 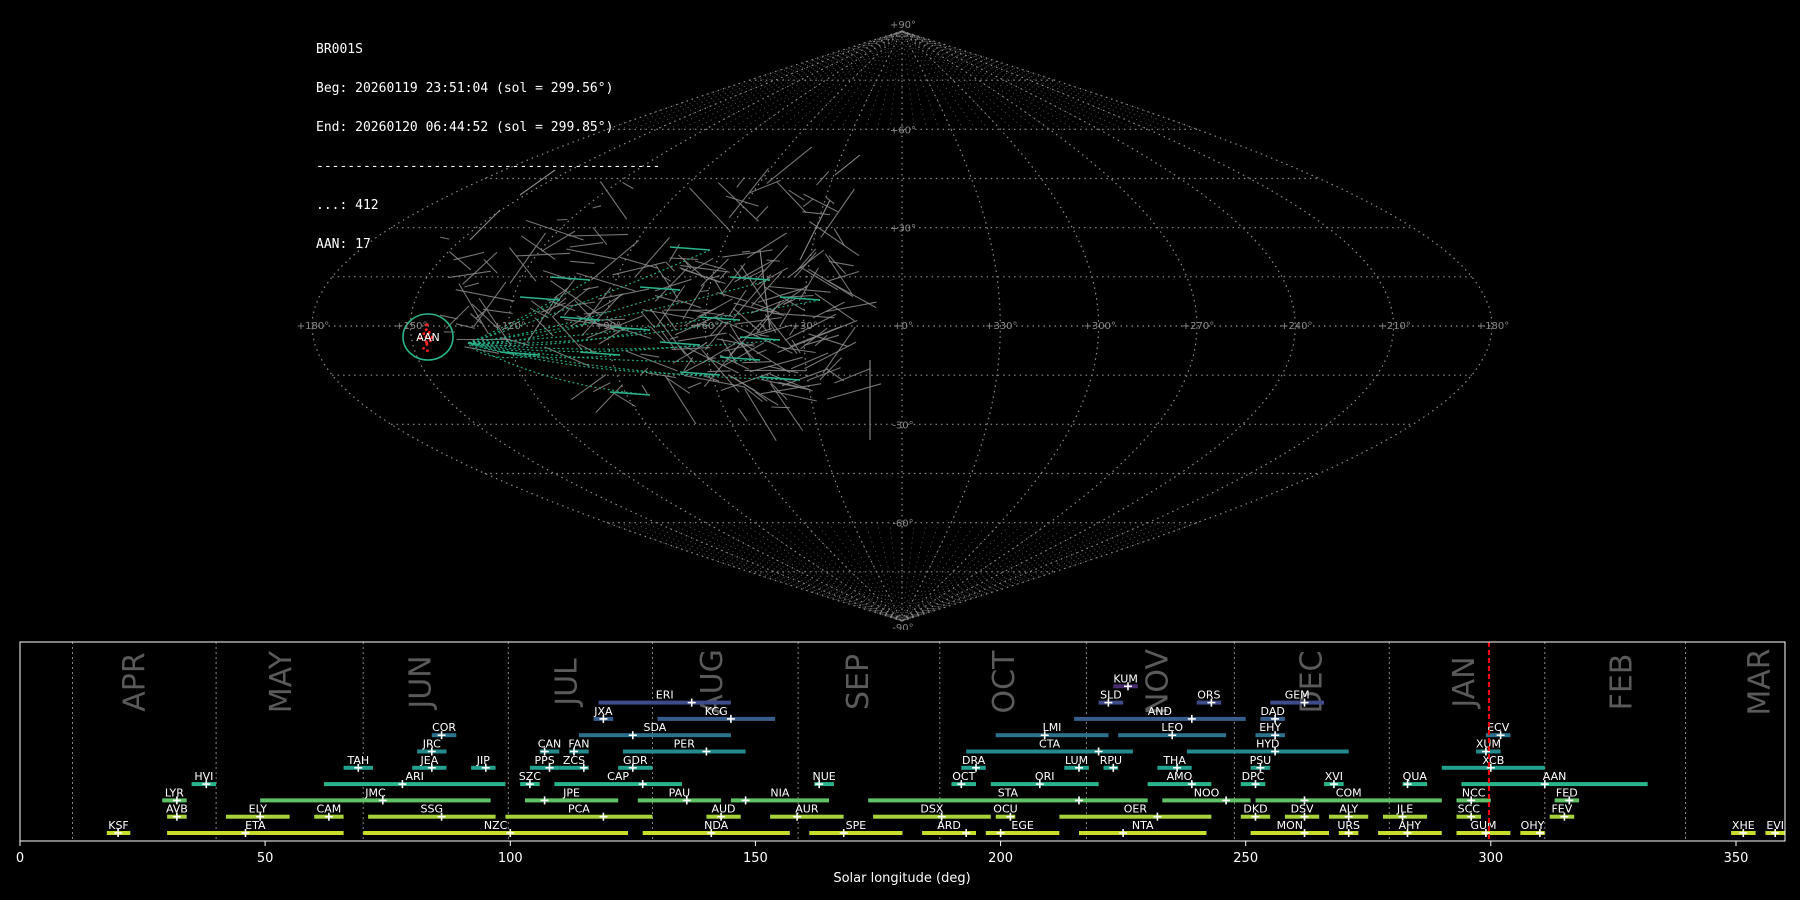 I want to click on shower-bar-dad, so click(x=1272, y=718).